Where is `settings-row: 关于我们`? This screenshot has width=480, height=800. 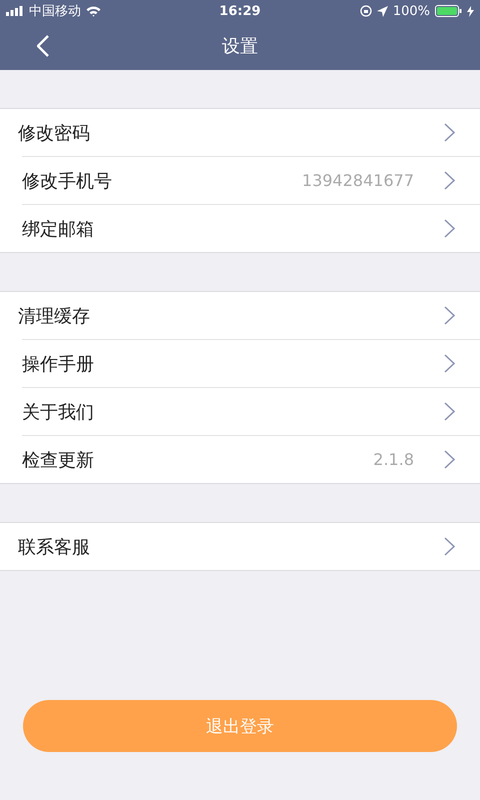
settings-row: 关于我们 is located at coordinates (251, 411).